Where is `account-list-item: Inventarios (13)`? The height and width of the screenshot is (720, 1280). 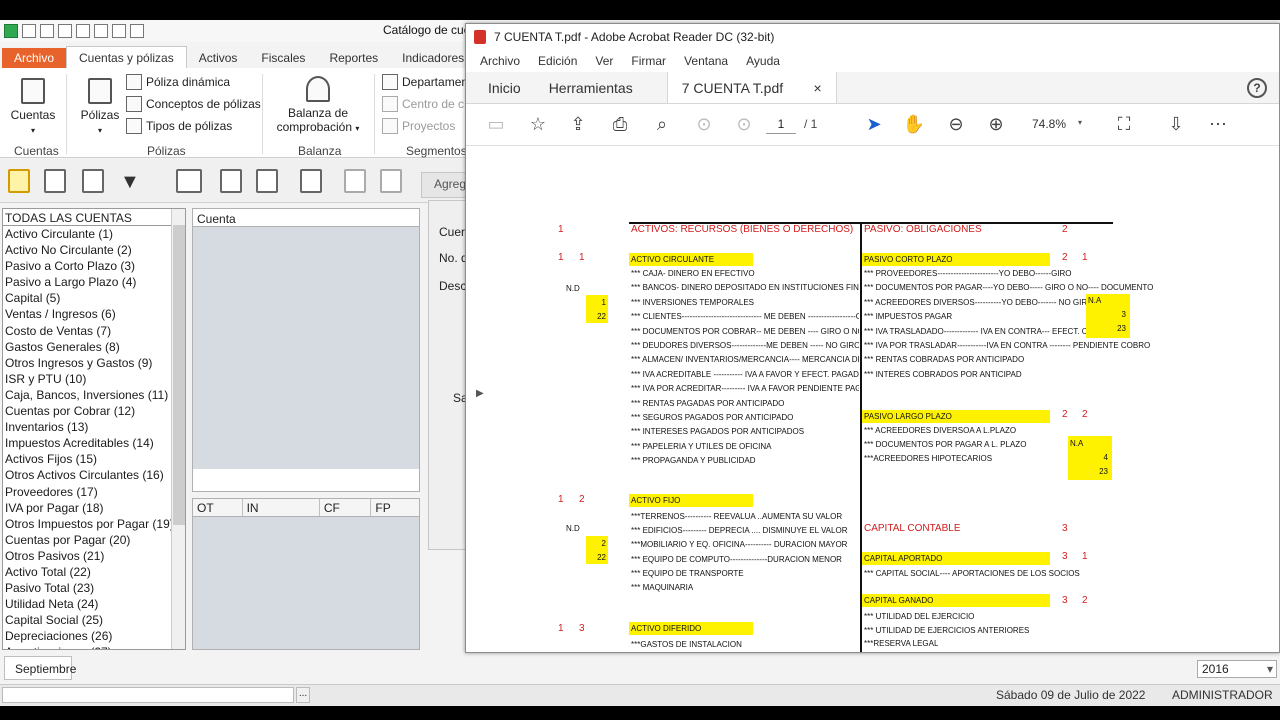 account-list-item: Inventarios (13) is located at coordinates (94, 427).